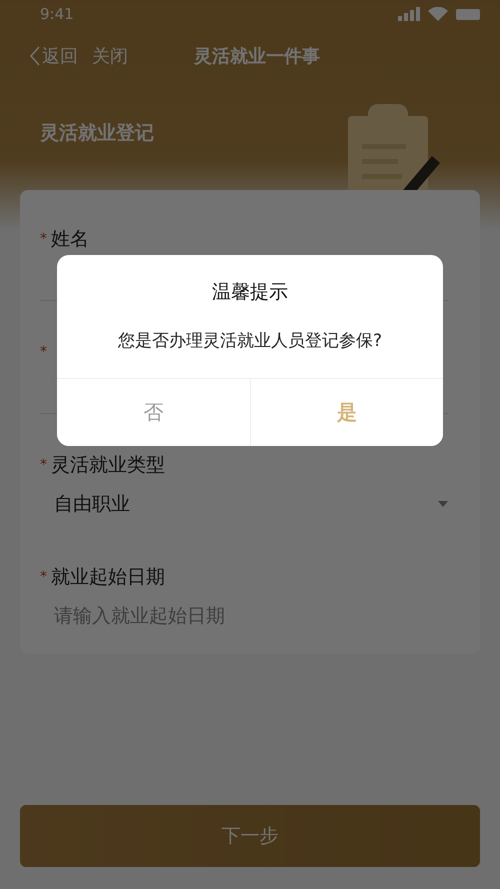 The width and height of the screenshot is (500, 889). Describe the element at coordinates (92, 504) in the screenshot. I see `select-value: 自由职业` at that location.